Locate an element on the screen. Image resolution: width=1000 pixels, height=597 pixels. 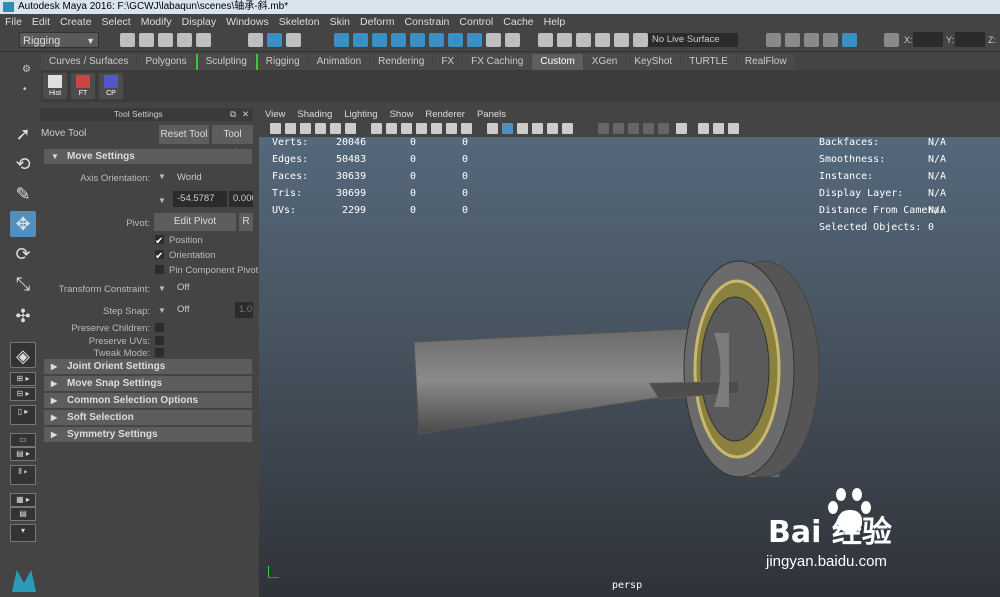
rotate-tool-icon: ⟳ is located at coordinates (23, 254).